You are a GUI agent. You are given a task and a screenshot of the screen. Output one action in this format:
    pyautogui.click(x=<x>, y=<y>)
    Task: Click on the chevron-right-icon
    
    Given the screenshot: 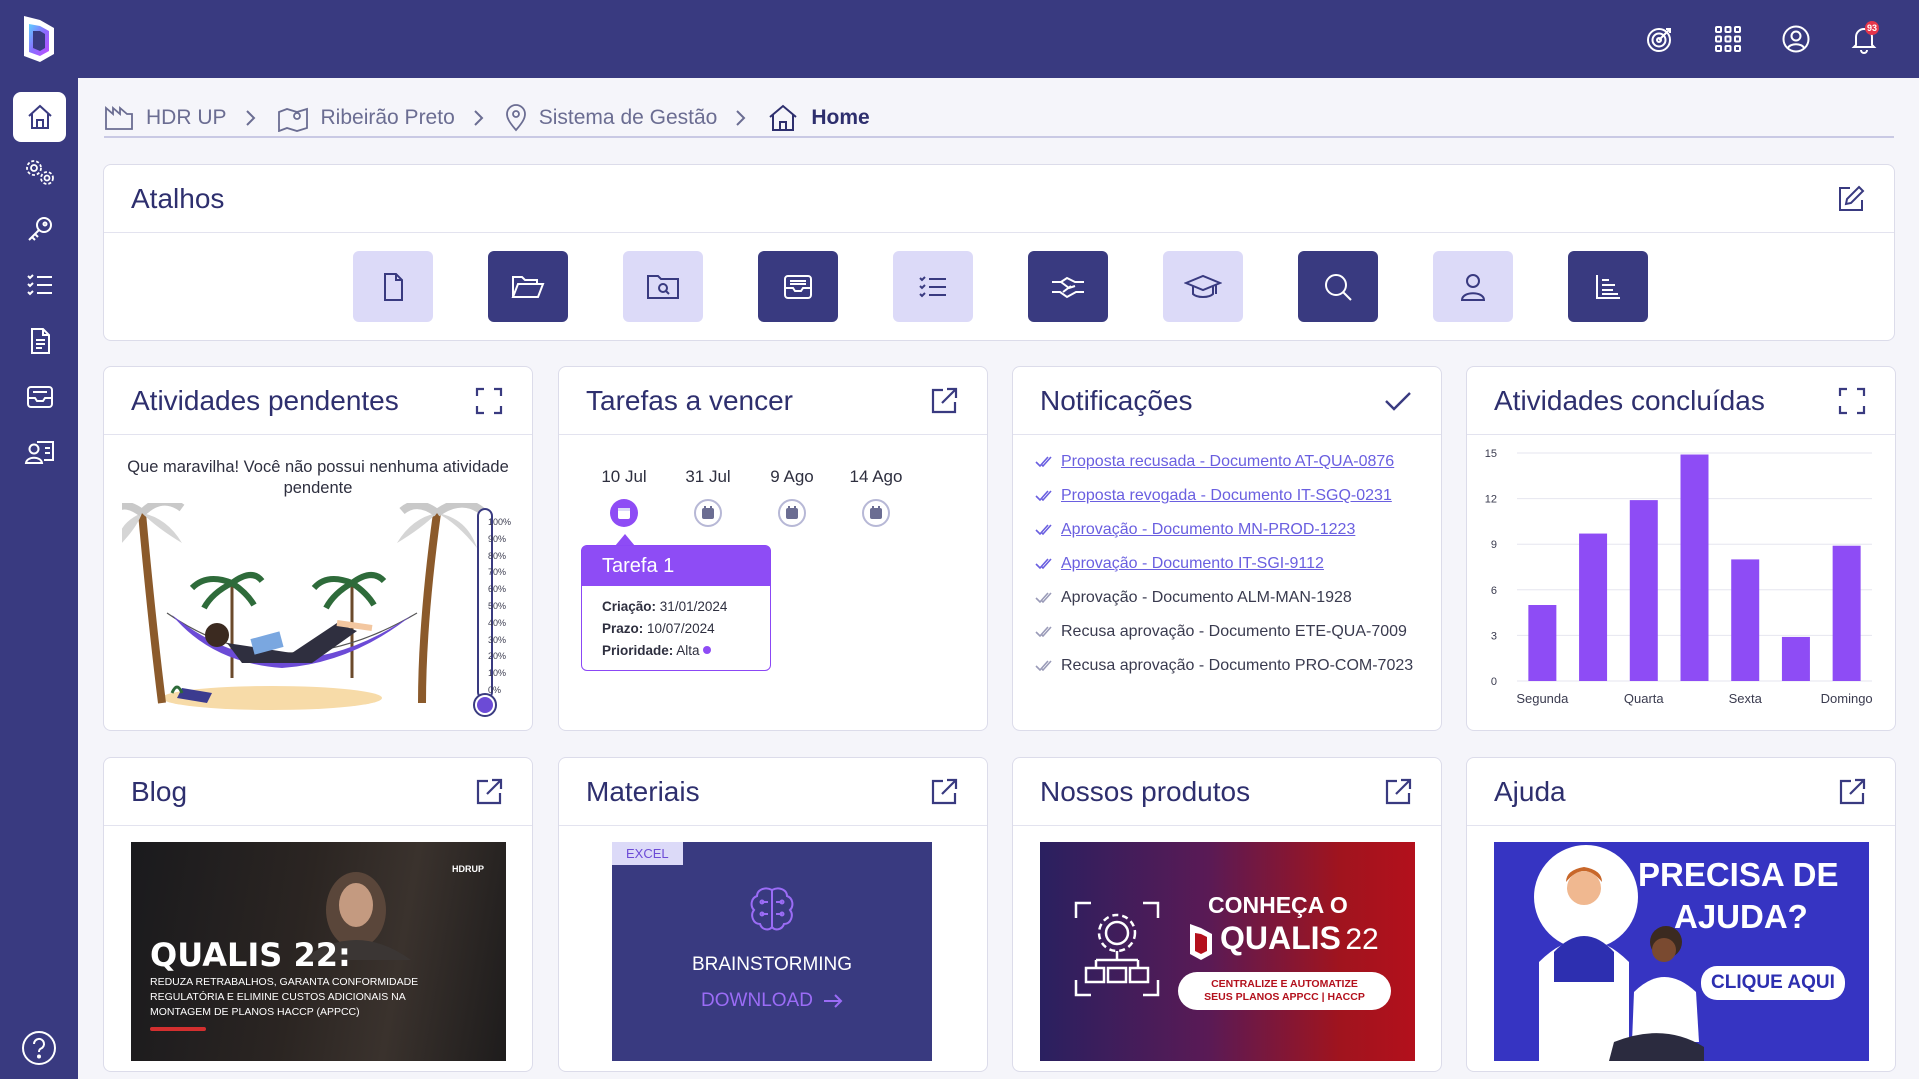 What is the action you would take?
    pyautogui.click(x=479, y=118)
    